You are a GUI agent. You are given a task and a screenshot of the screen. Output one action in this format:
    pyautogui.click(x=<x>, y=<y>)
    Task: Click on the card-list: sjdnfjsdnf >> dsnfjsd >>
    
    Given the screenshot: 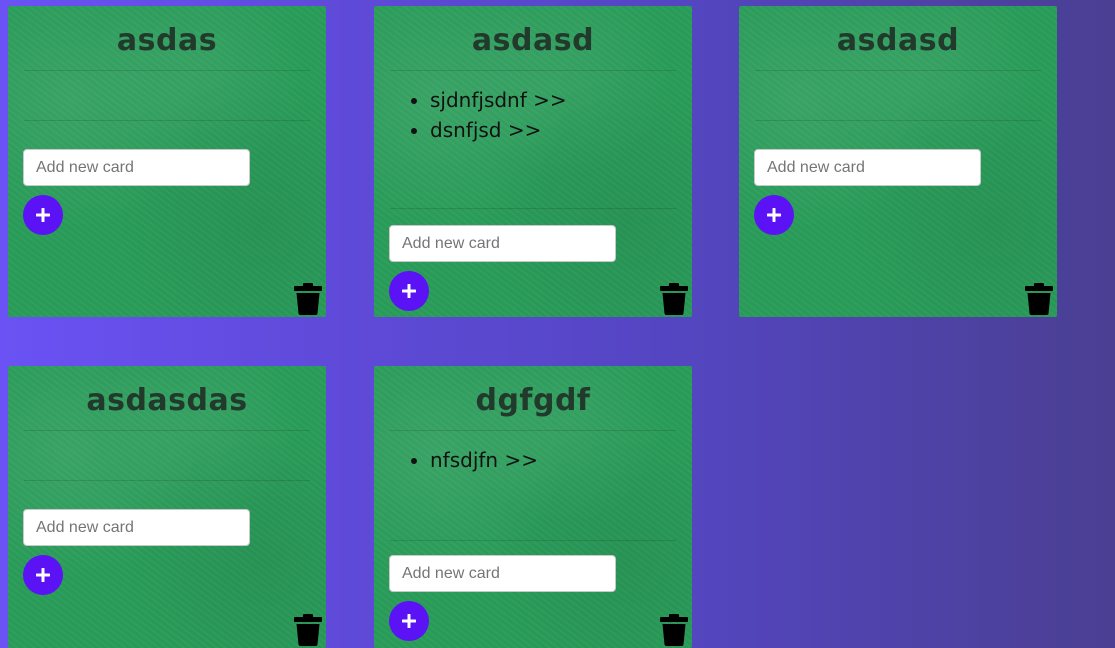 What is the action you would take?
    pyautogui.click(x=533, y=139)
    